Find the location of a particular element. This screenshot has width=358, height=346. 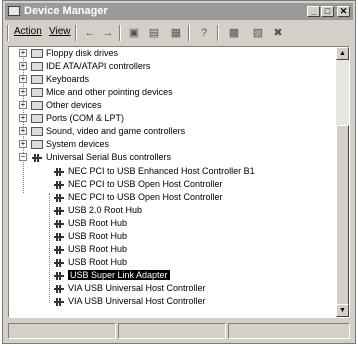

menu-view: View is located at coordinates (60, 31).